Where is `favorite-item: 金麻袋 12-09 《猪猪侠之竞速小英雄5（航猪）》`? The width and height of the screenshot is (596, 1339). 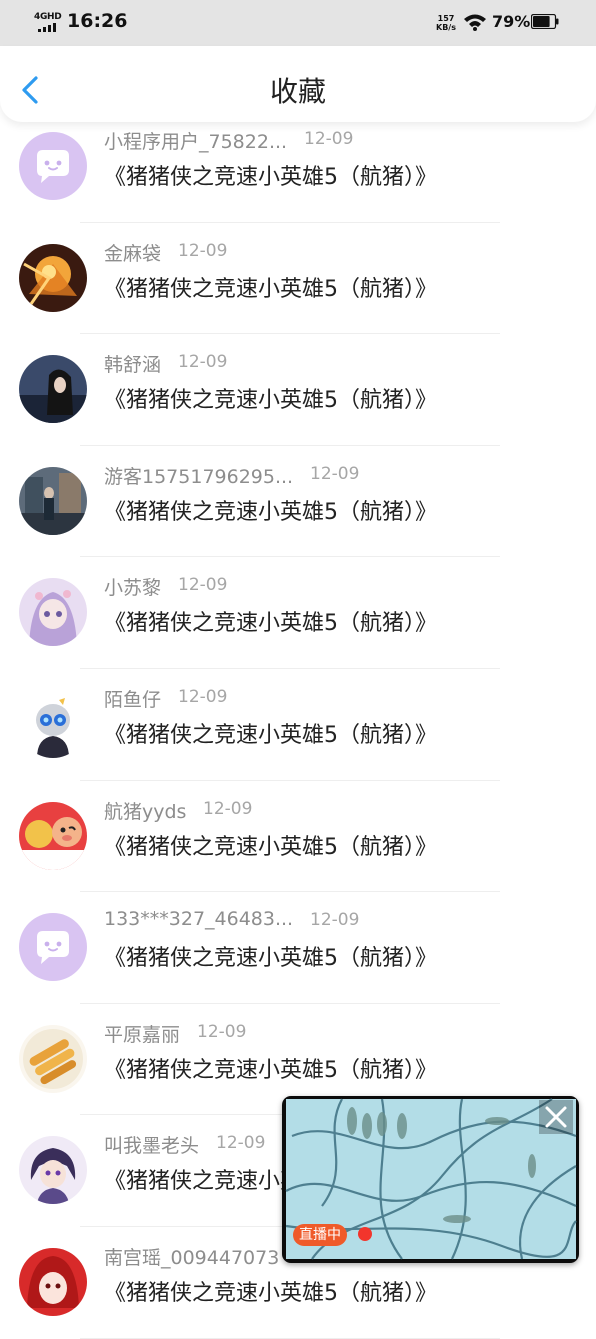 favorite-item: 金麻袋 12-09 《猪猪侠之竞速小英雄5（航猪）》 is located at coordinates (298, 279).